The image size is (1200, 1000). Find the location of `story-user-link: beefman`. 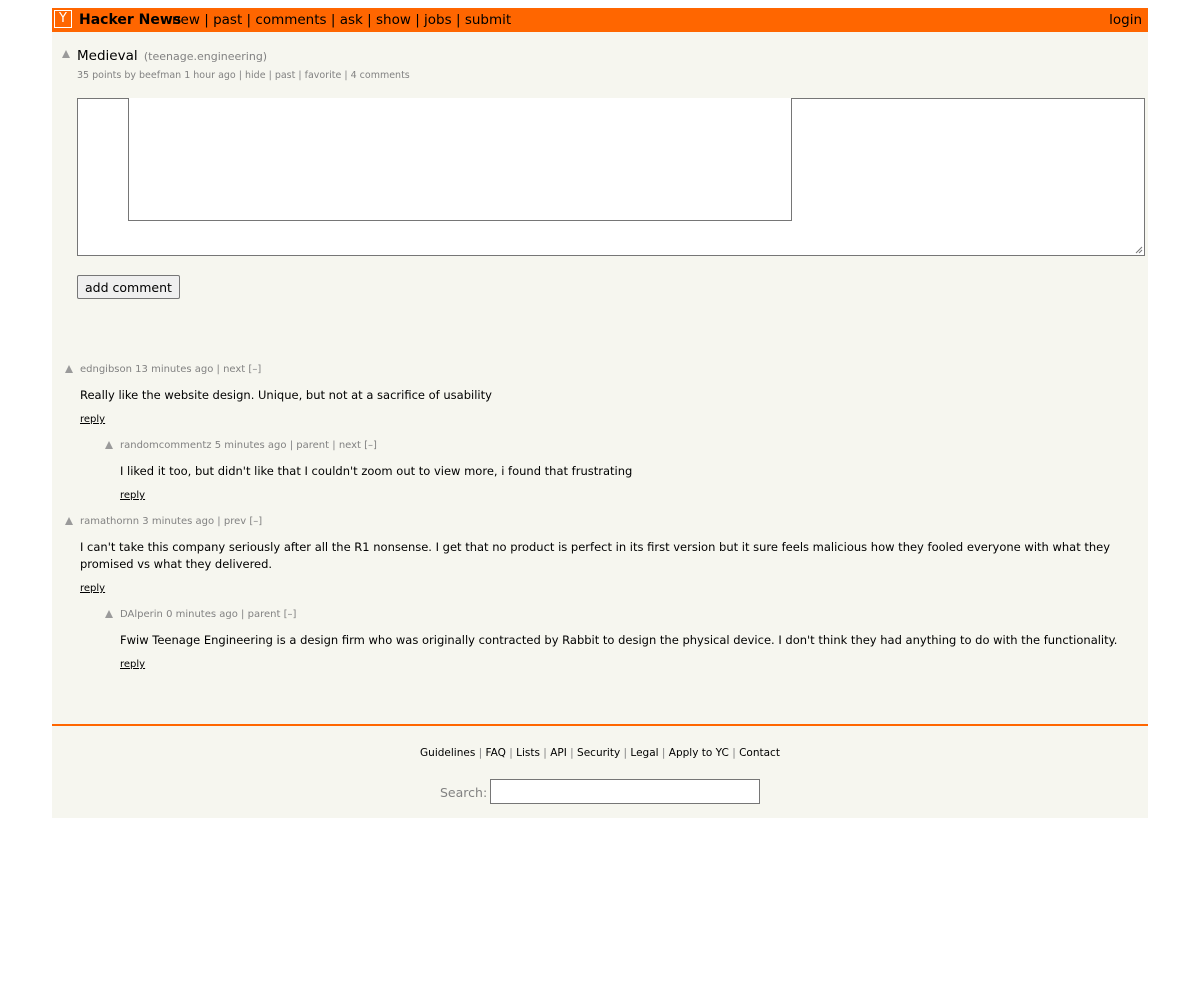

story-user-link: beefman is located at coordinates (160, 75).